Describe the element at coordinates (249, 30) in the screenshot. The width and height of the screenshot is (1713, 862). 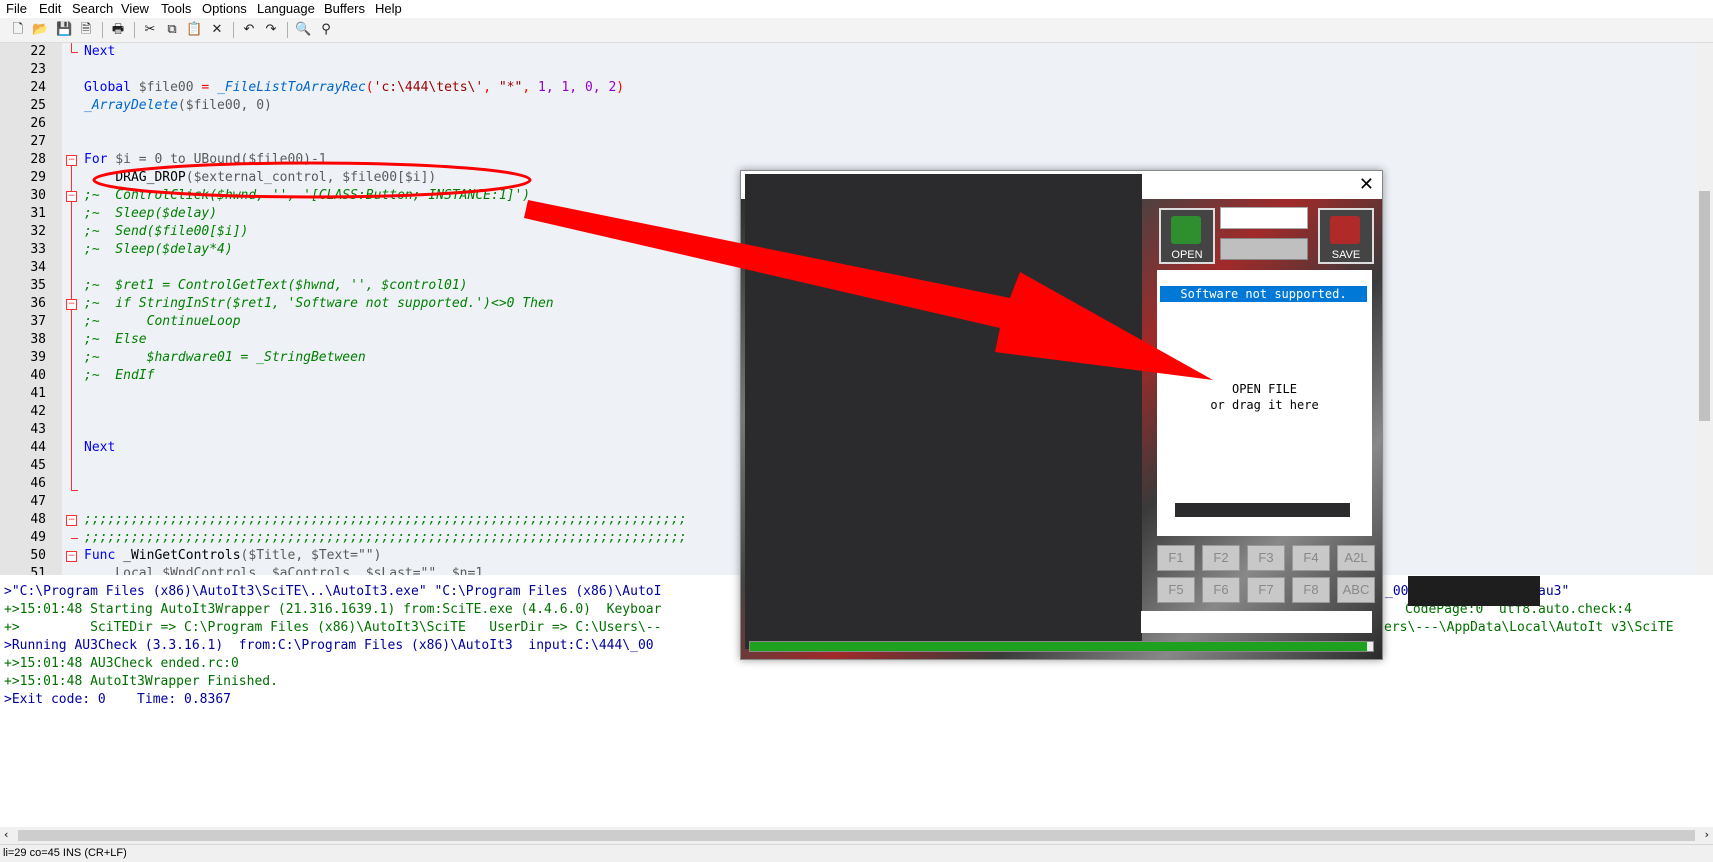
I see `undo-icon: ↶` at that location.